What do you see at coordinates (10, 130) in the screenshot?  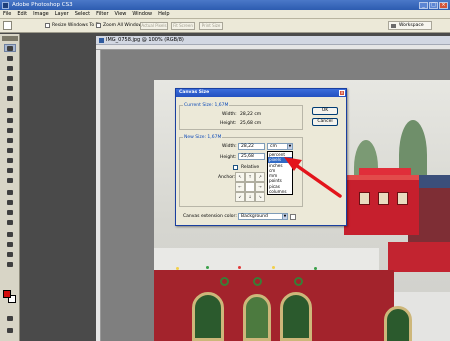 I see `clone-stamp-tool-icon` at bounding box center [10, 130].